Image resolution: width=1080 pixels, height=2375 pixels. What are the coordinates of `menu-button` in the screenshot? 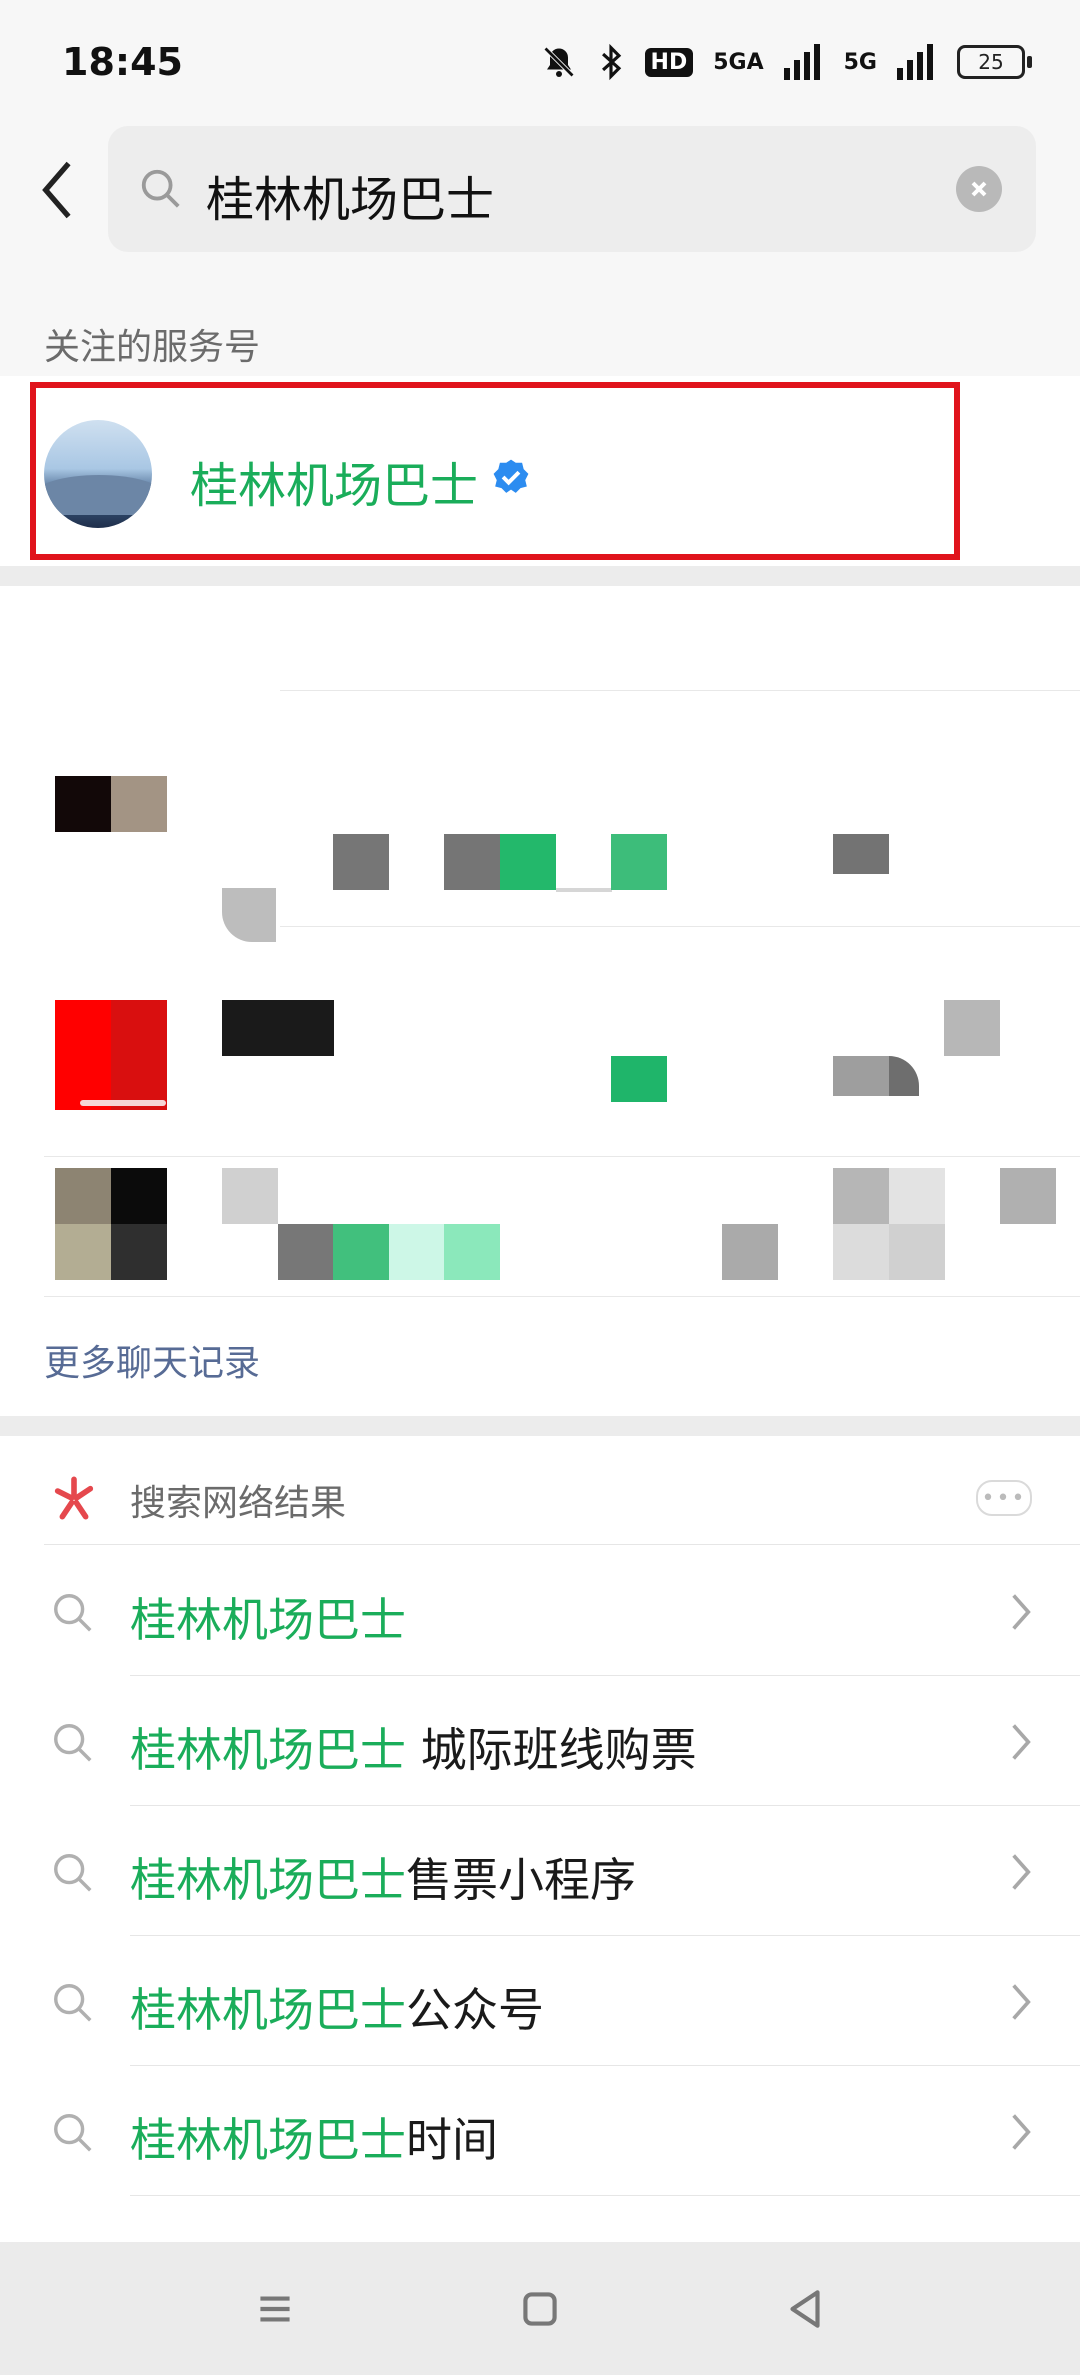 It's located at (275, 2309).